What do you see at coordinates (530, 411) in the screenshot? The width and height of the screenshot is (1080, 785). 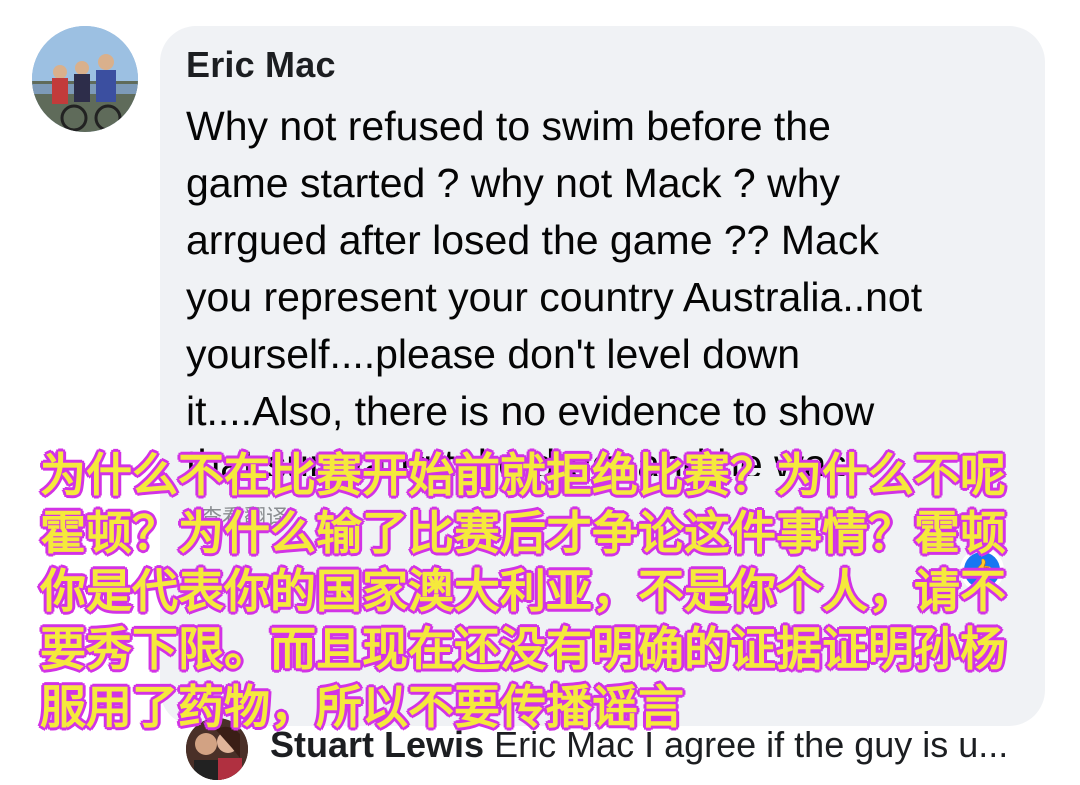 I see `comment-line: it....Also, there is no evidence to show` at bounding box center [530, 411].